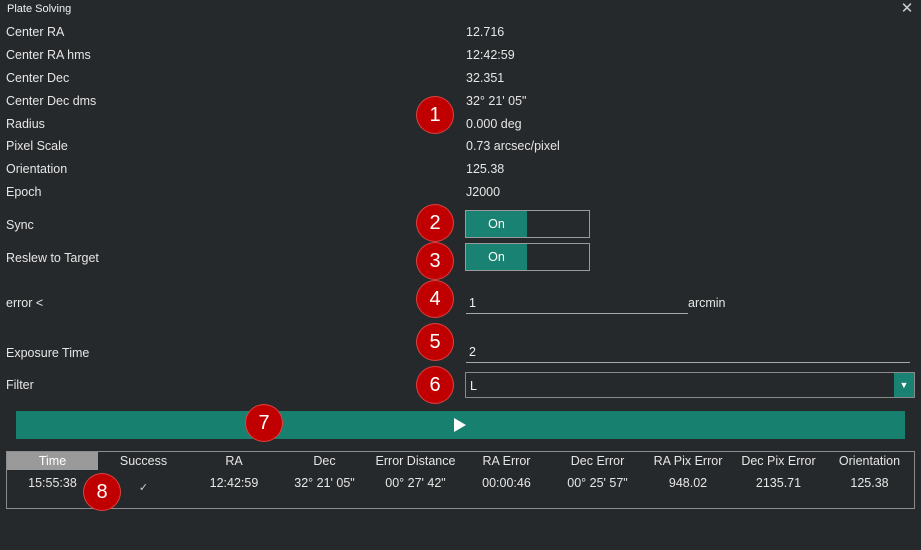 The width and height of the screenshot is (921, 550). What do you see at coordinates (51, 101) in the screenshot?
I see `center-dec-dms-label: Center Dec dms` at bounding box center [51, 101].